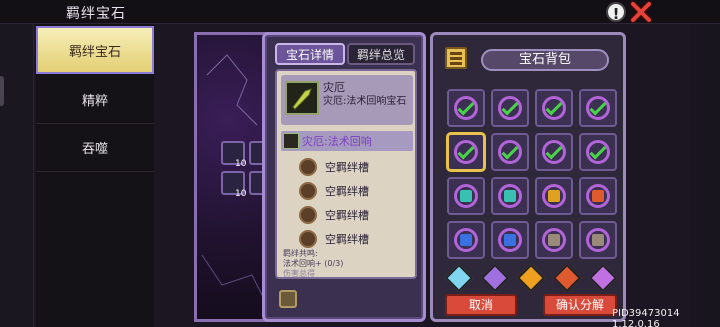 Image resolution: width=720 pixels, height=327 pixels. I want to click on gem-skill-row: 灾厄:法术回响, so click(347, 141).